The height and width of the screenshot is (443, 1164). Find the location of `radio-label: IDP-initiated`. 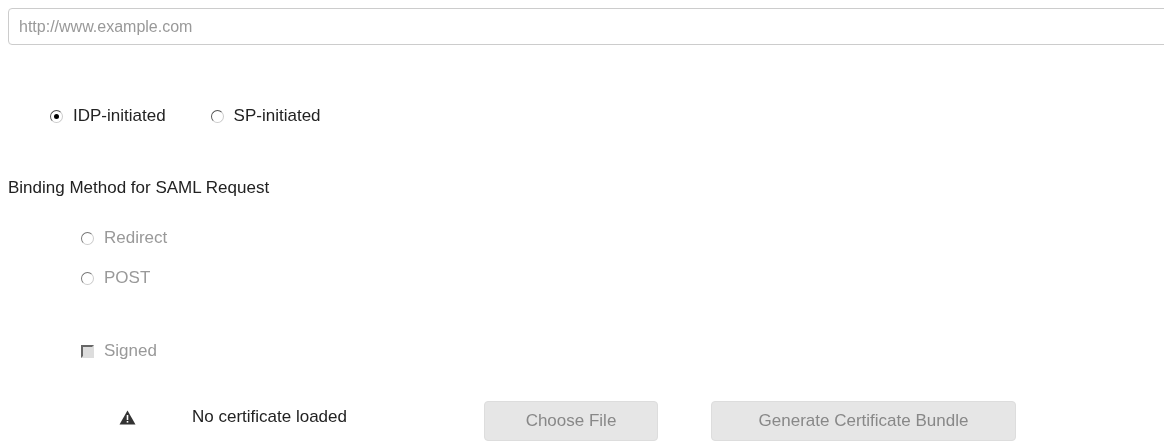

radio-label: IDP-initiated is located at coordinates (119, 116).